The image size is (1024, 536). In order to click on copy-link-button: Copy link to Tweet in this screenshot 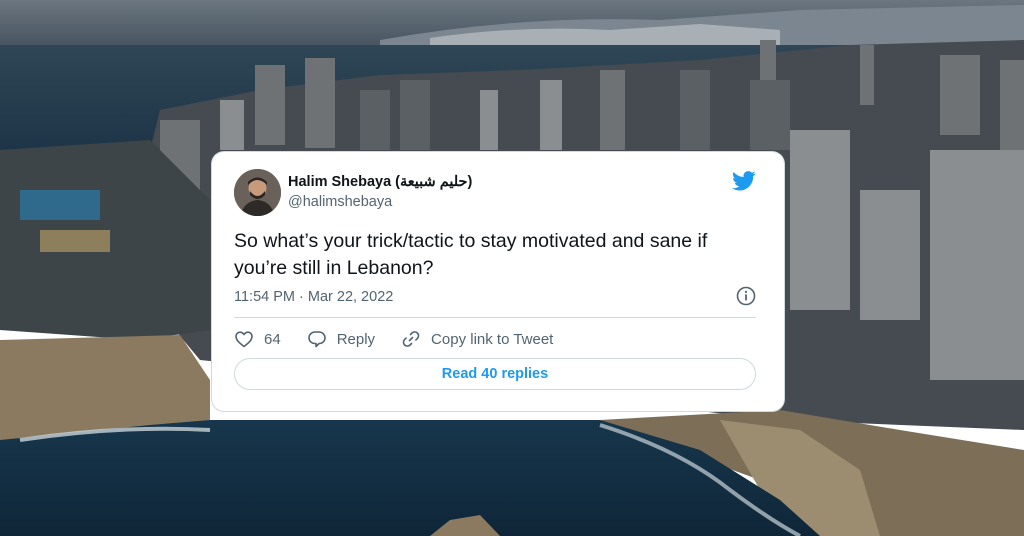, I will do `click(477, 339)`.